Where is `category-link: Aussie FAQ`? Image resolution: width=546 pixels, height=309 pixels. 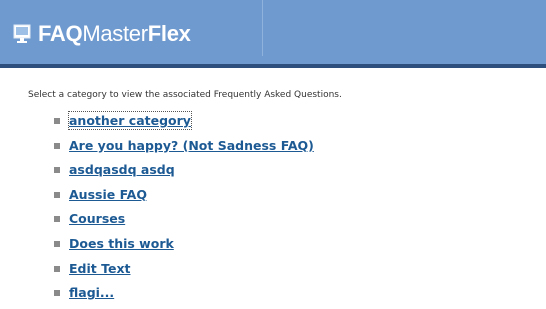
category-link: Aussie FAQ is located at coordinates (108, 194).